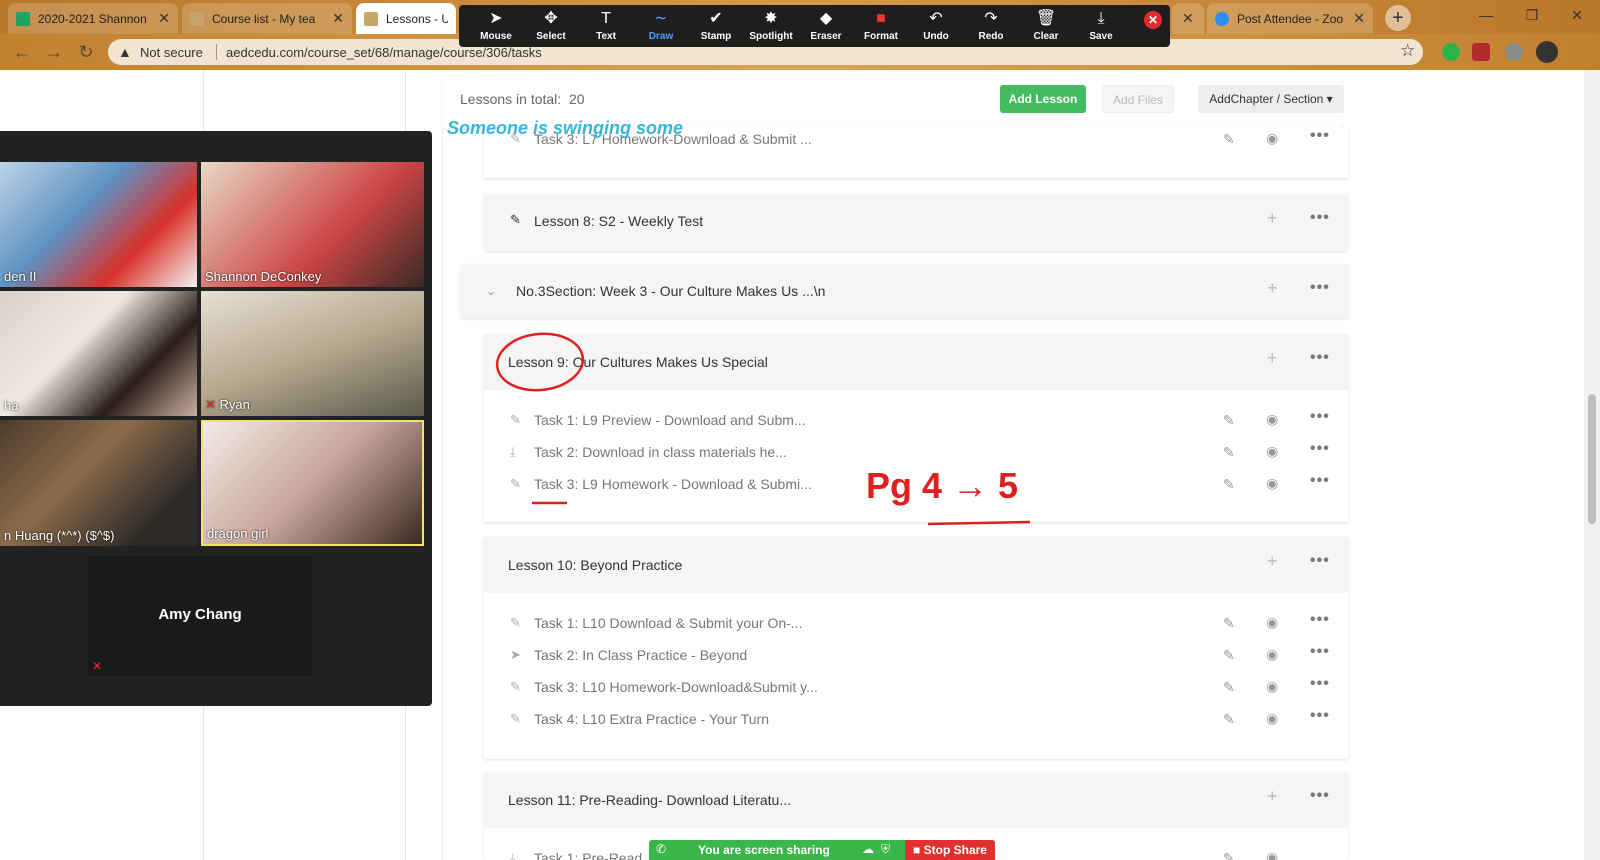  Describe the element at coordinates (540, 362) in the screenshot. I see `annotation-circle` at that location.